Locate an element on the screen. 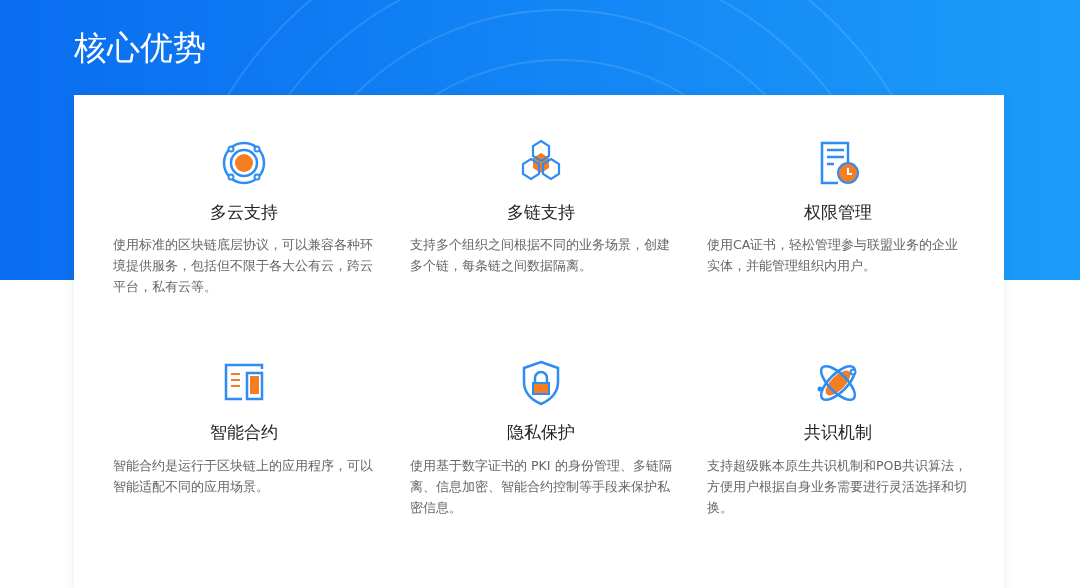 Image resolution: width=1080 pixels, height=588 pixels. feature-title: 权限管理 is located at coordinates (838, 212).